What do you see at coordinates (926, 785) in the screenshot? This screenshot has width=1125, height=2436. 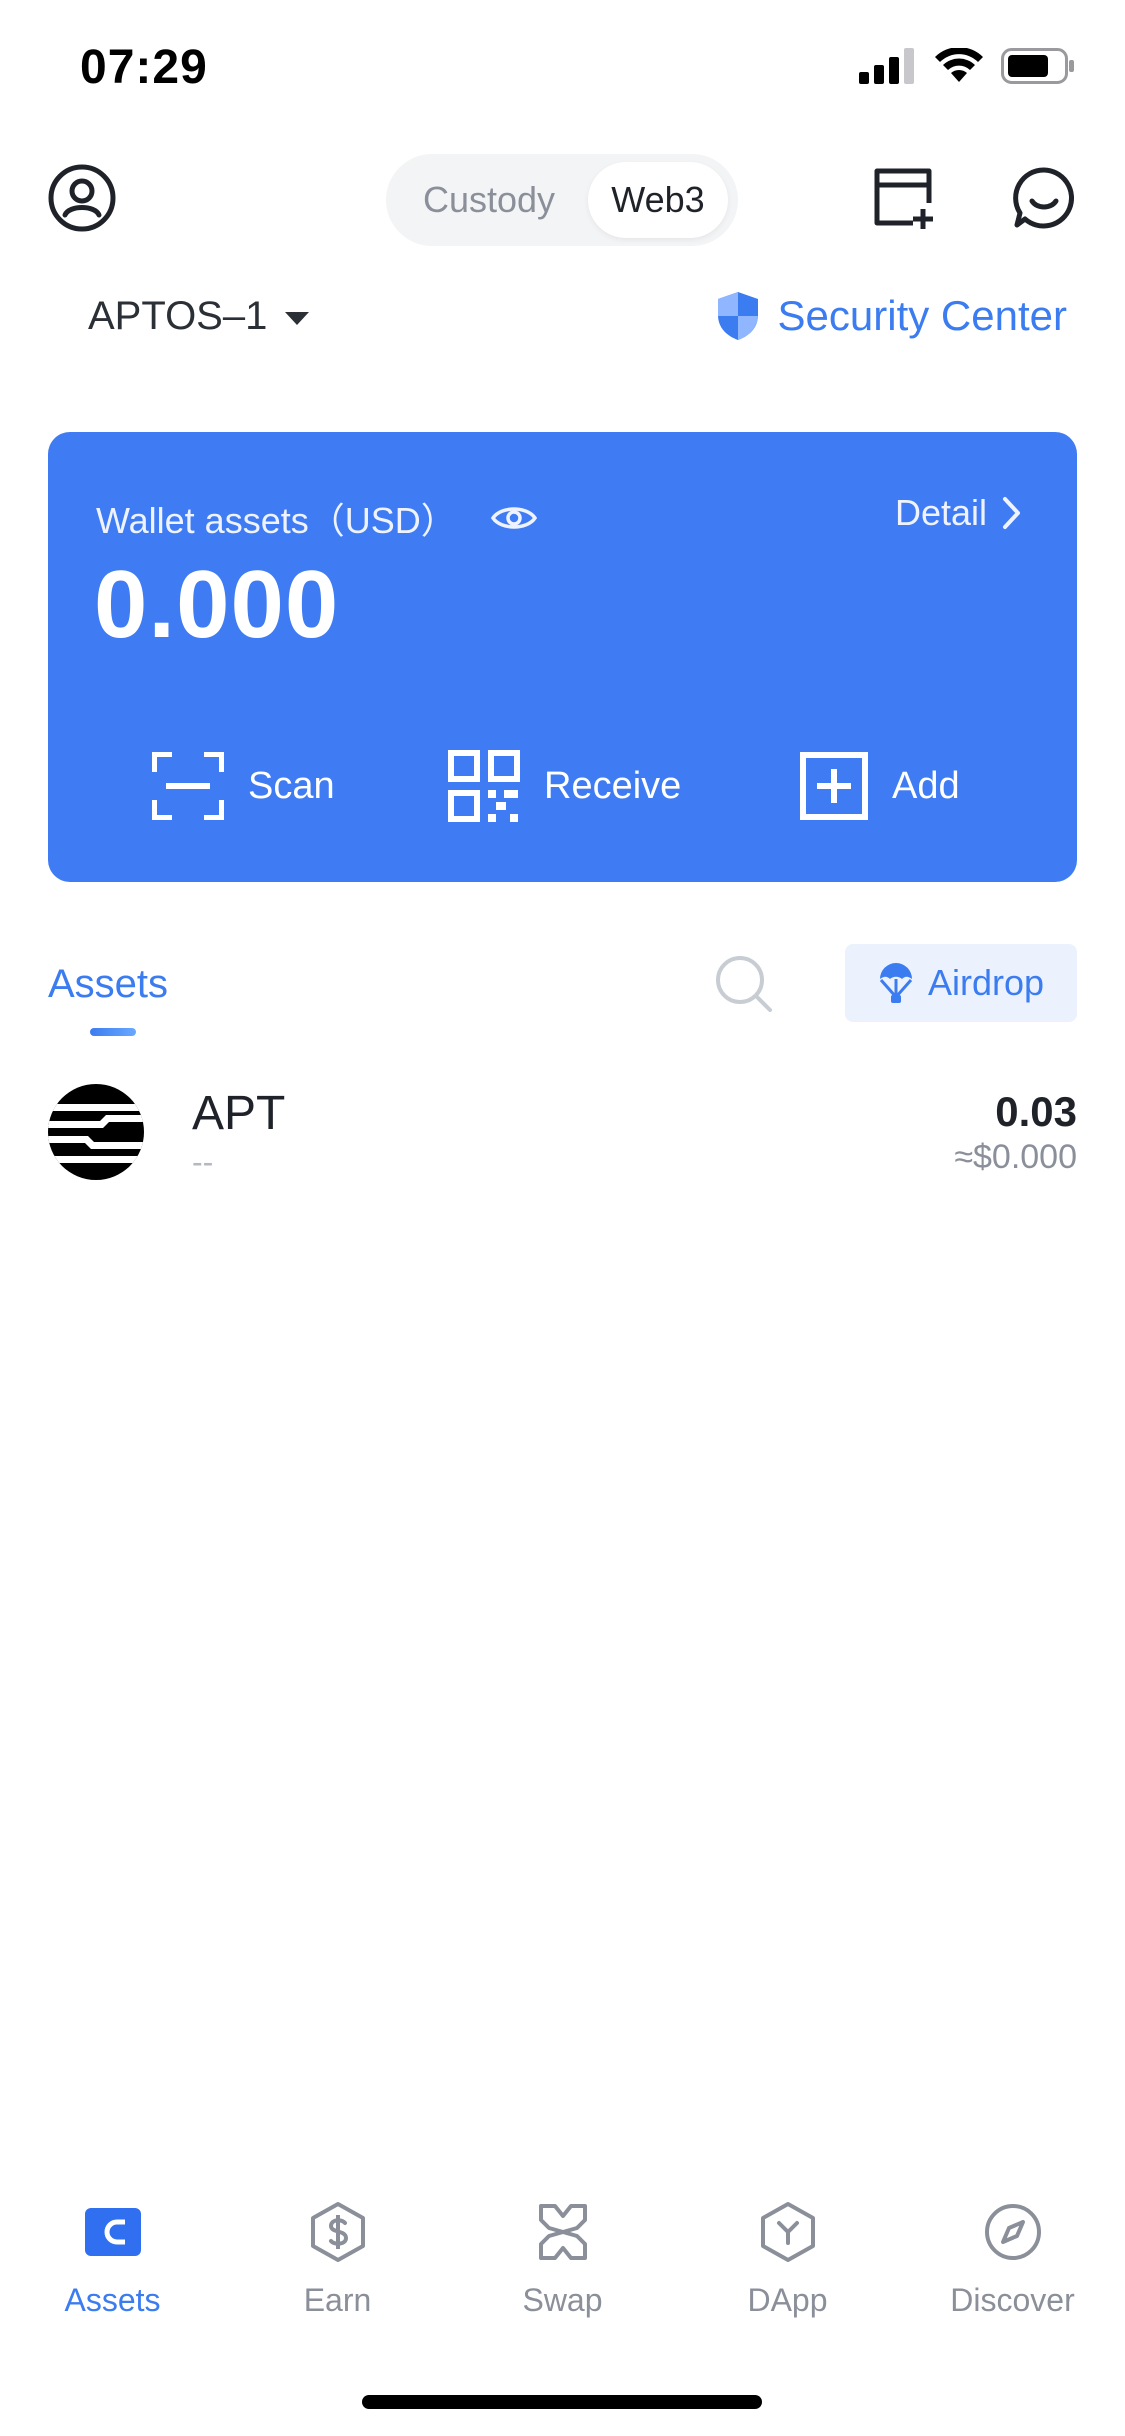 I see `add-label: Add` at bounding box center [926, 785].